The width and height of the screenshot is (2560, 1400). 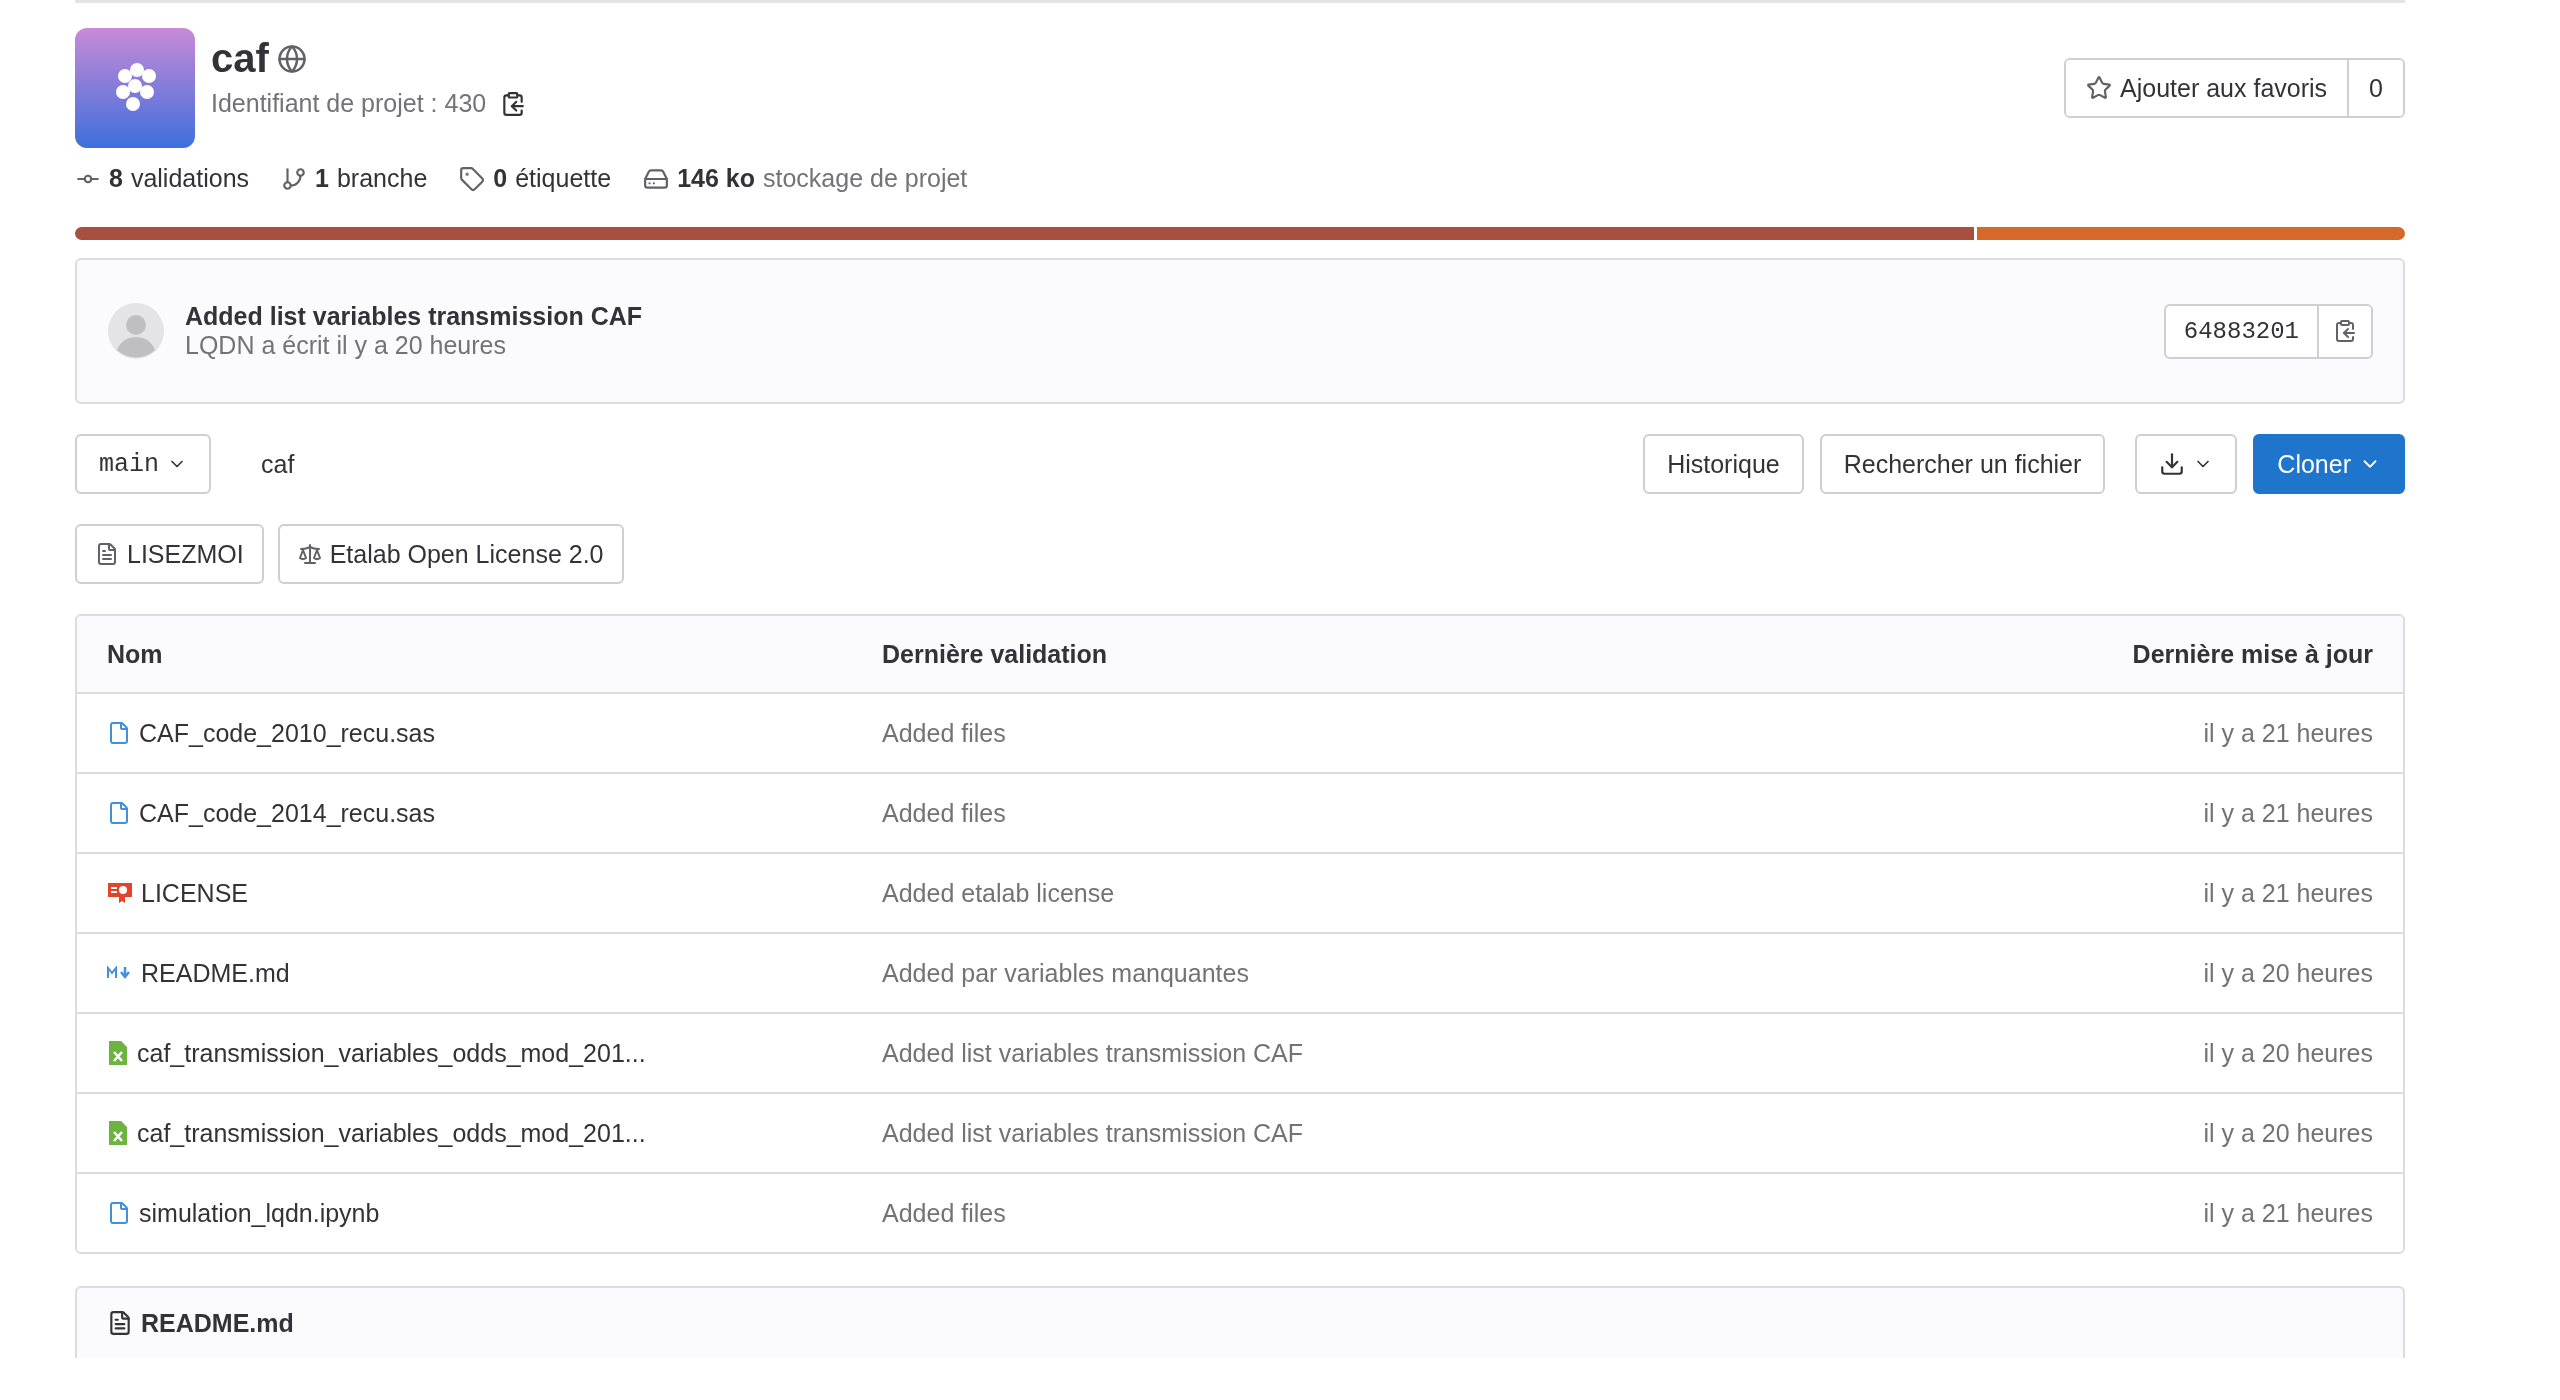 What do you see at coordinates (500, 178) in the screenshot?
I see `stat-value: 0` at bounding box center [500, 178].